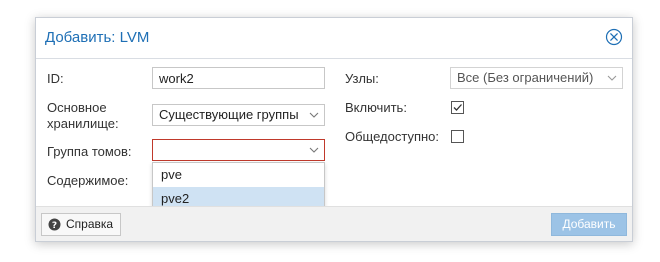 This screenshot has width=660, height=262. Describe the element at coordinates (238, 78) in the screenshot. I see `id-input` at that location.